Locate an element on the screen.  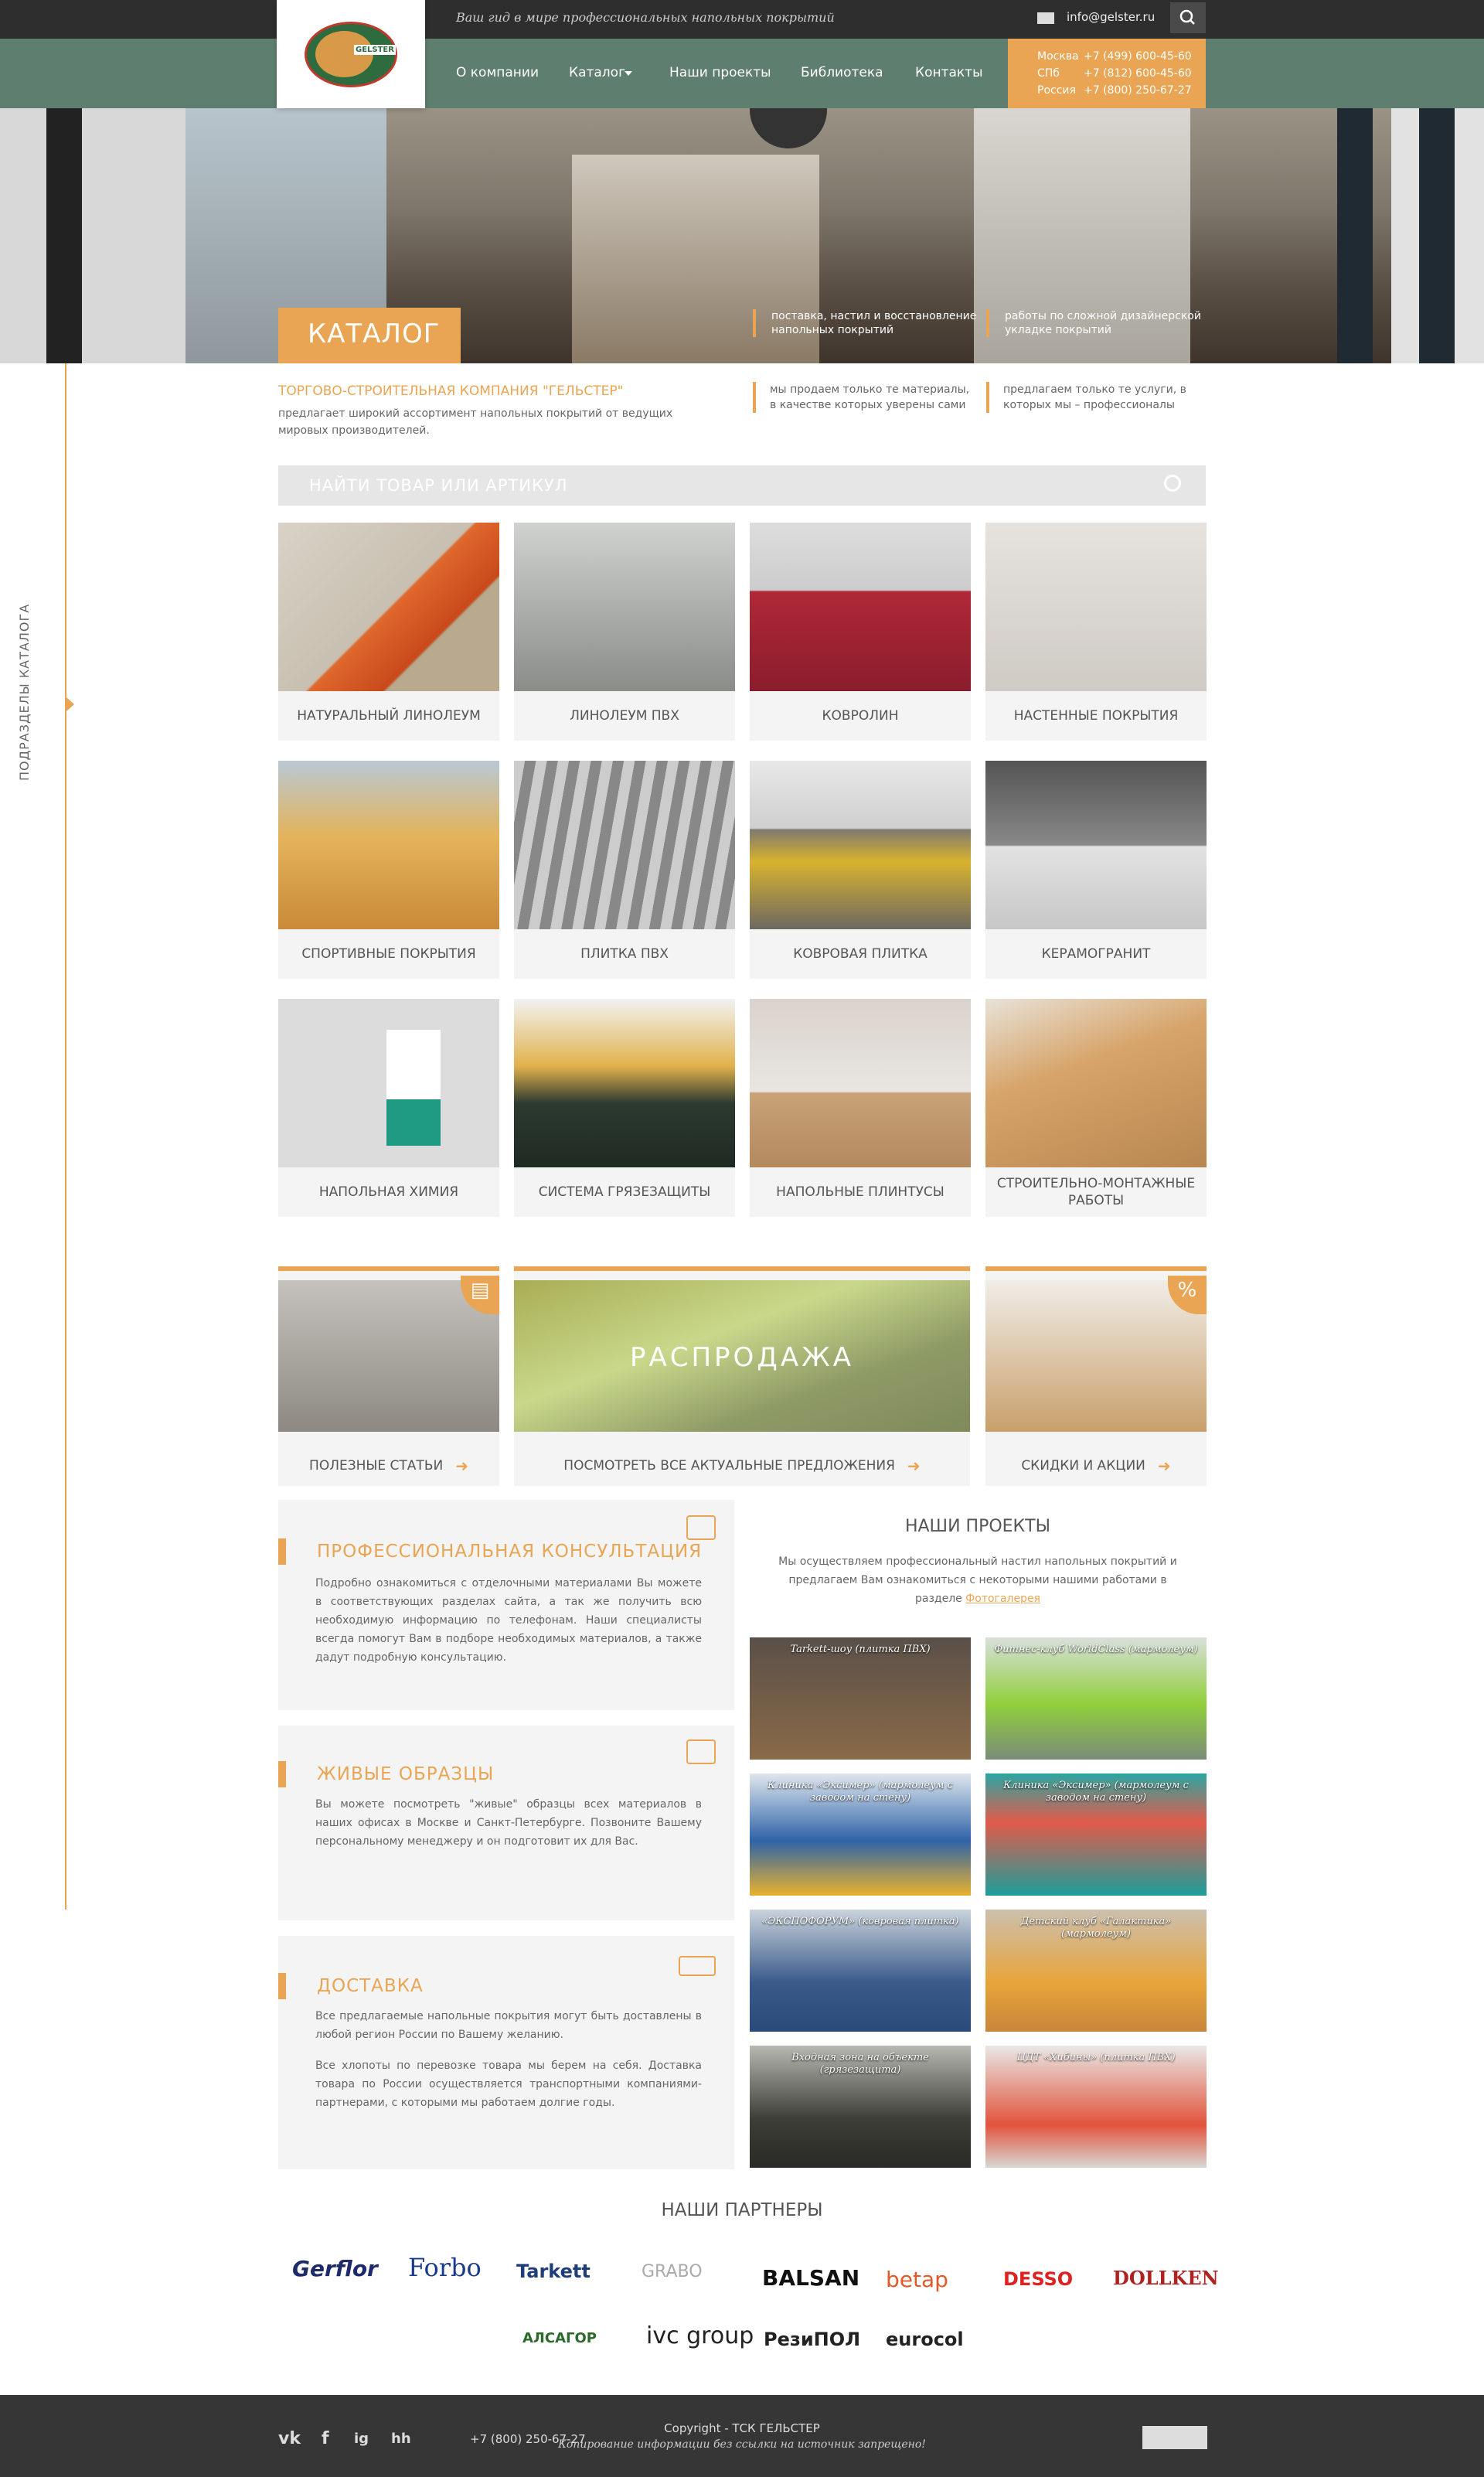
box-title: ДОСТАВКА is located at coordinates (370, 1986).